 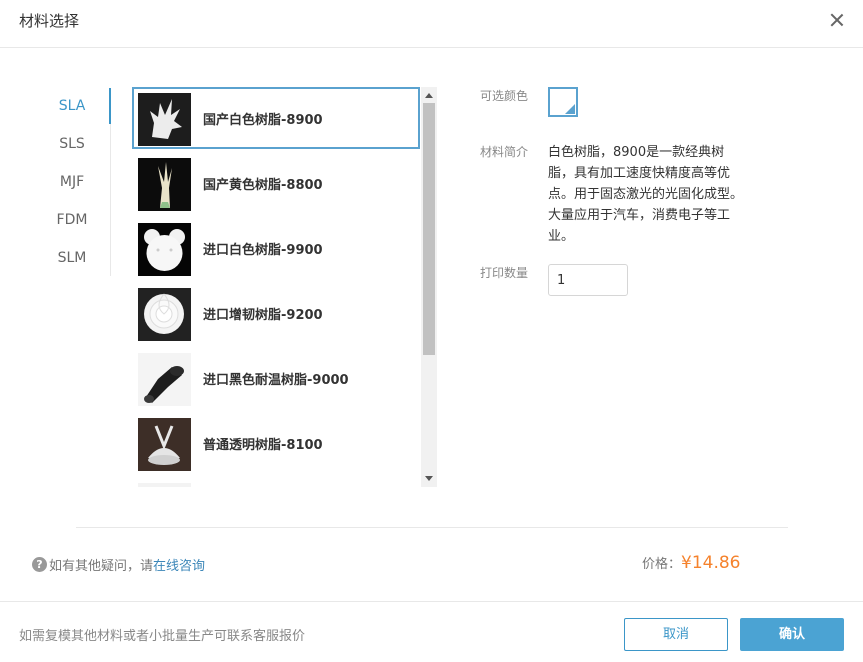 What do you see at coordinates (429, 229) in the screenshot?
I see `scroll-thumb` at bounding box center [429, 229].